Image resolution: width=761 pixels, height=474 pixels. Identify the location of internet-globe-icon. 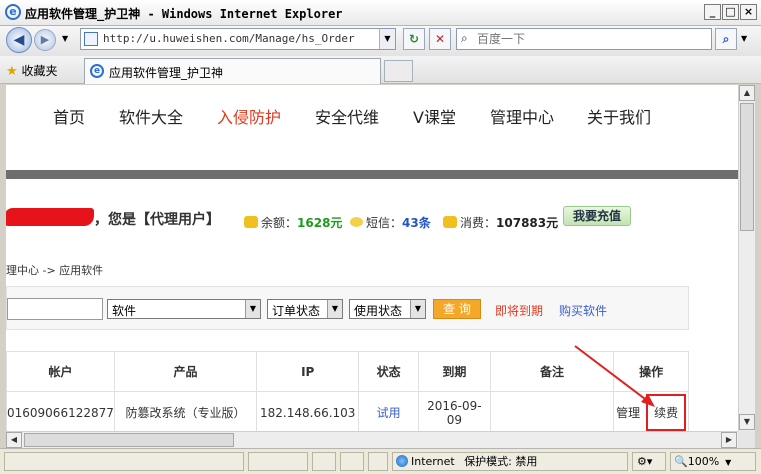
(402, 461).